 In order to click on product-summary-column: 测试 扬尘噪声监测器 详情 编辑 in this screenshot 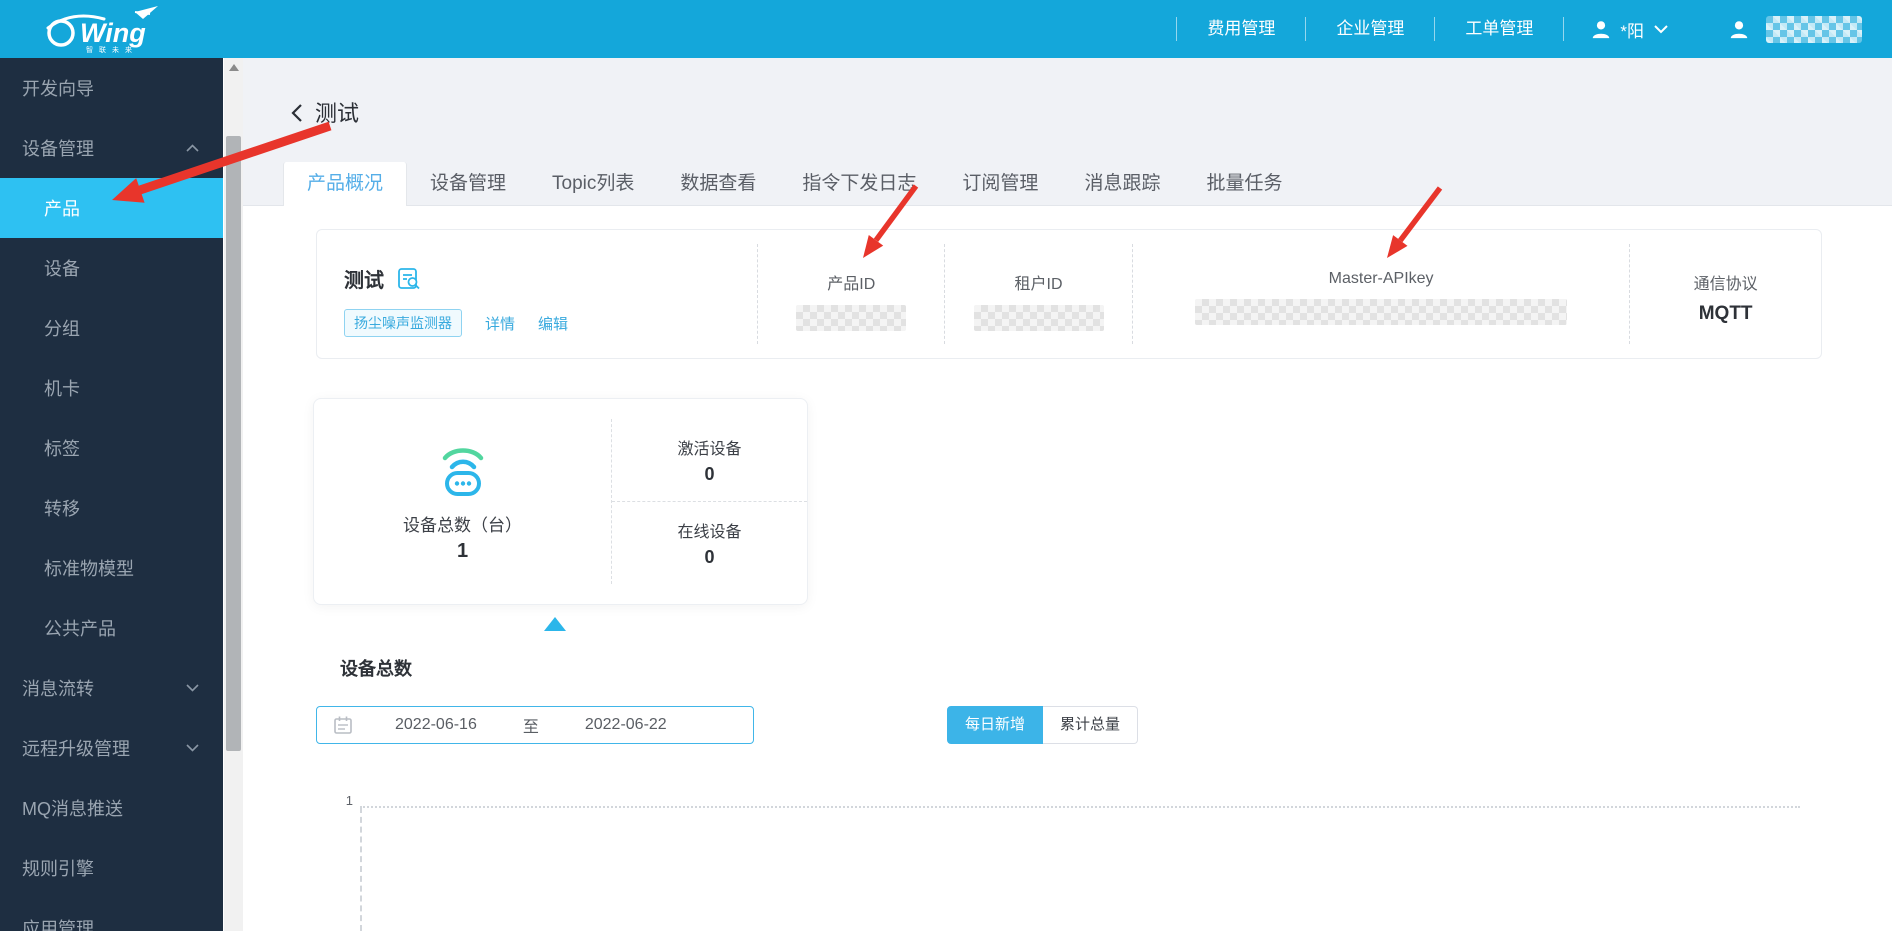, I will do `click(537, 294)`.